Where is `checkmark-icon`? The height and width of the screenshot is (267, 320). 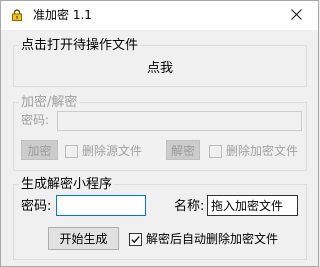
checkmark-icon is located at coordinates (135, 240).